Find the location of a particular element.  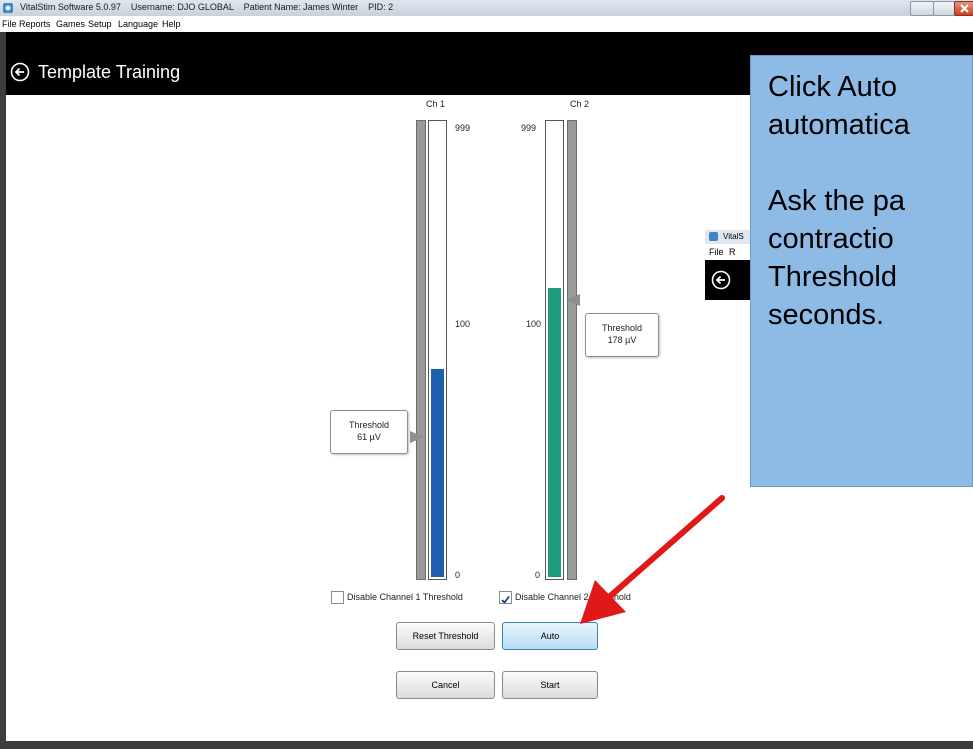

channel-2-threshold-marker is located at coordinates (573, 300).